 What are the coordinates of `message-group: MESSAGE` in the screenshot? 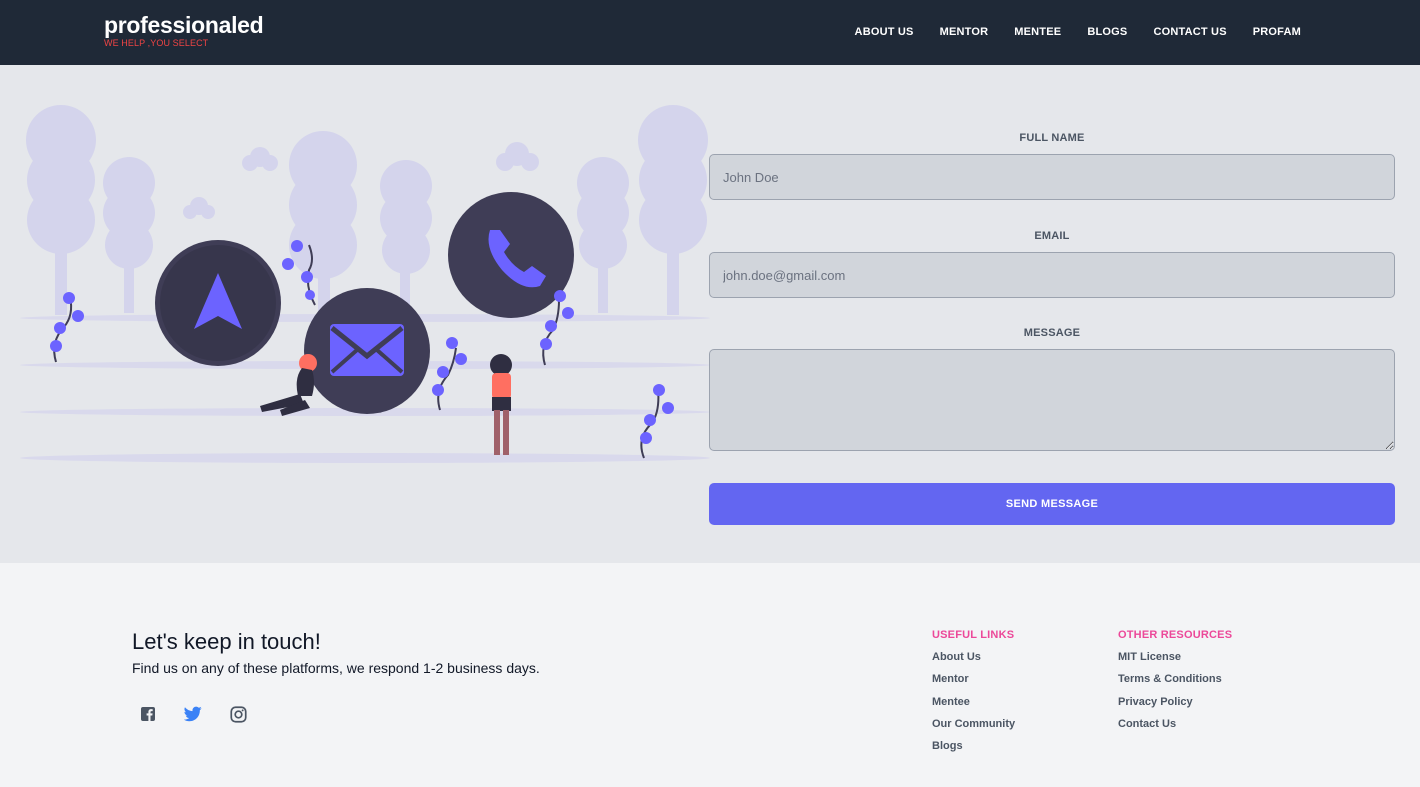 It's located at (1052, 388).